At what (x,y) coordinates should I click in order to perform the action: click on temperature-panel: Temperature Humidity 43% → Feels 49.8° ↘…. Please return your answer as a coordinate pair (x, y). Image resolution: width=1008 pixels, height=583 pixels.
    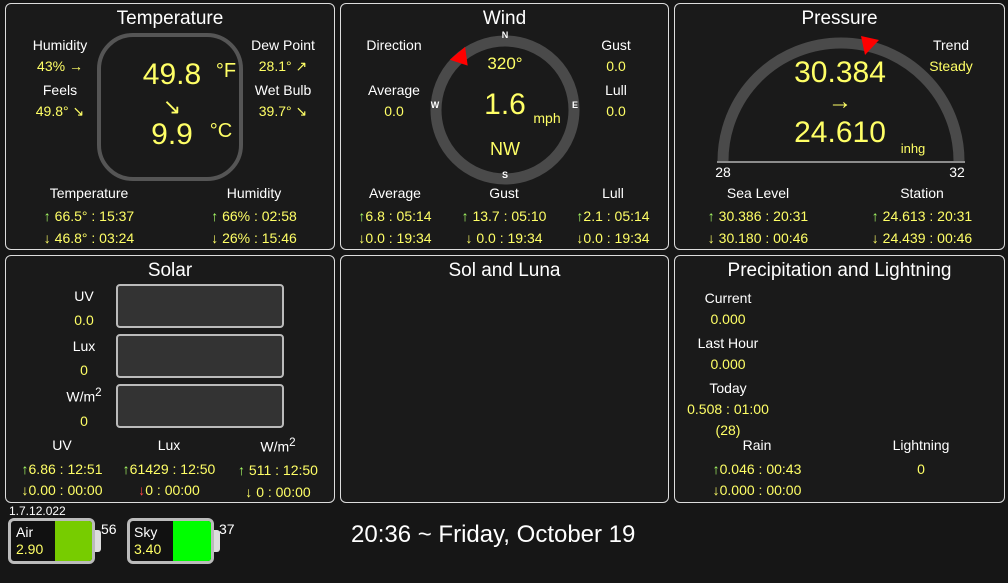
    Looking at the image, I should click on (170, 126).